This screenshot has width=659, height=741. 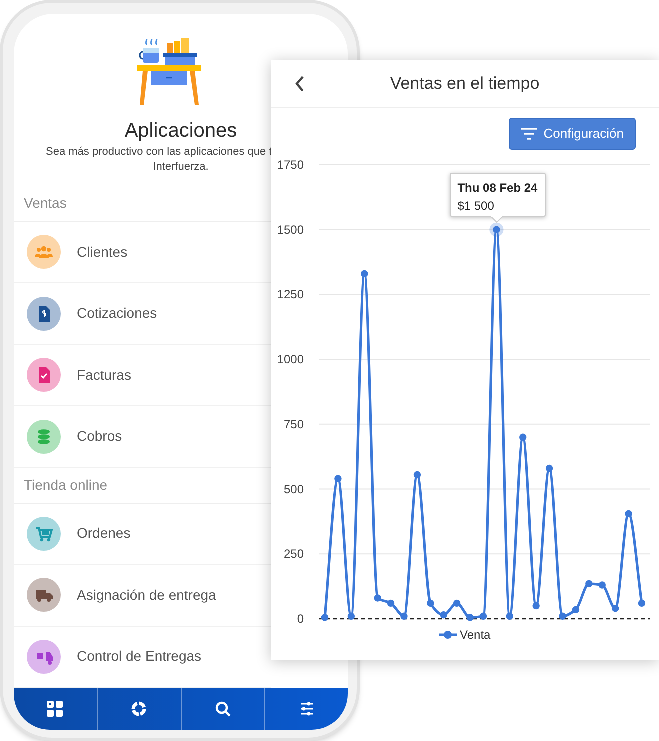 I want to click on axis-label: 250, so click(x=294, y=554).